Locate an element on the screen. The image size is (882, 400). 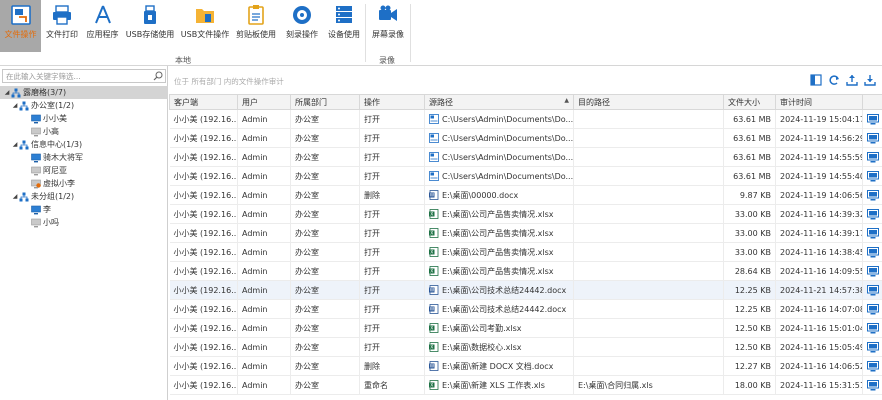
ribbon-button-clipboard: 剪贴板使用 is located at coordinates (256, 26).